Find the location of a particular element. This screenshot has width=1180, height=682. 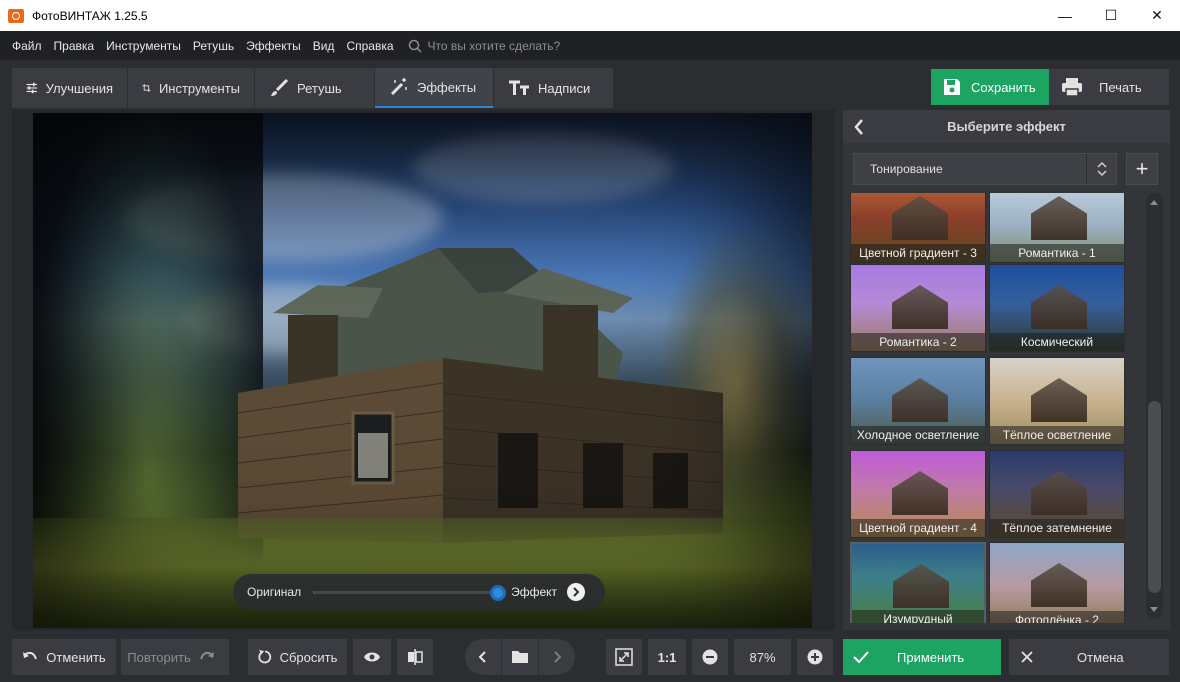

menu-view: Вид is located at coordinates (324, 46).